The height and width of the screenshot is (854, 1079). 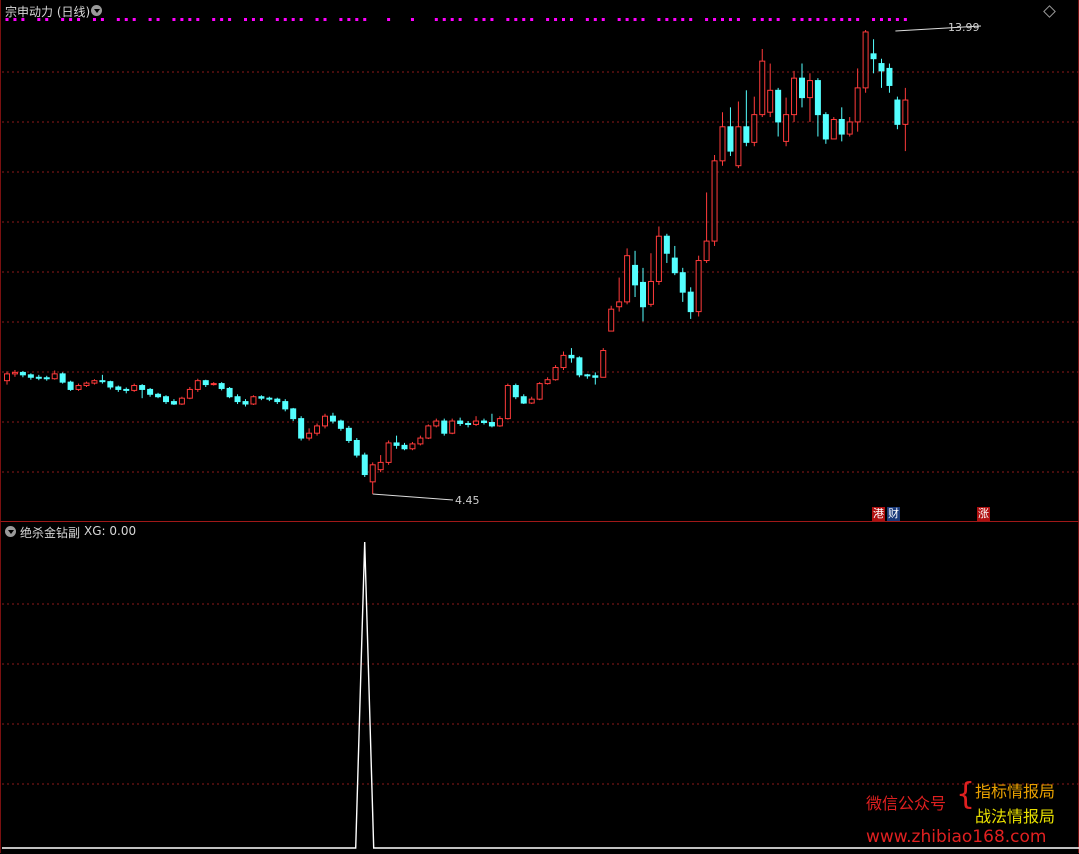 I want to click on sub-panel-dropdown-icon, so click(x=10, y=531).